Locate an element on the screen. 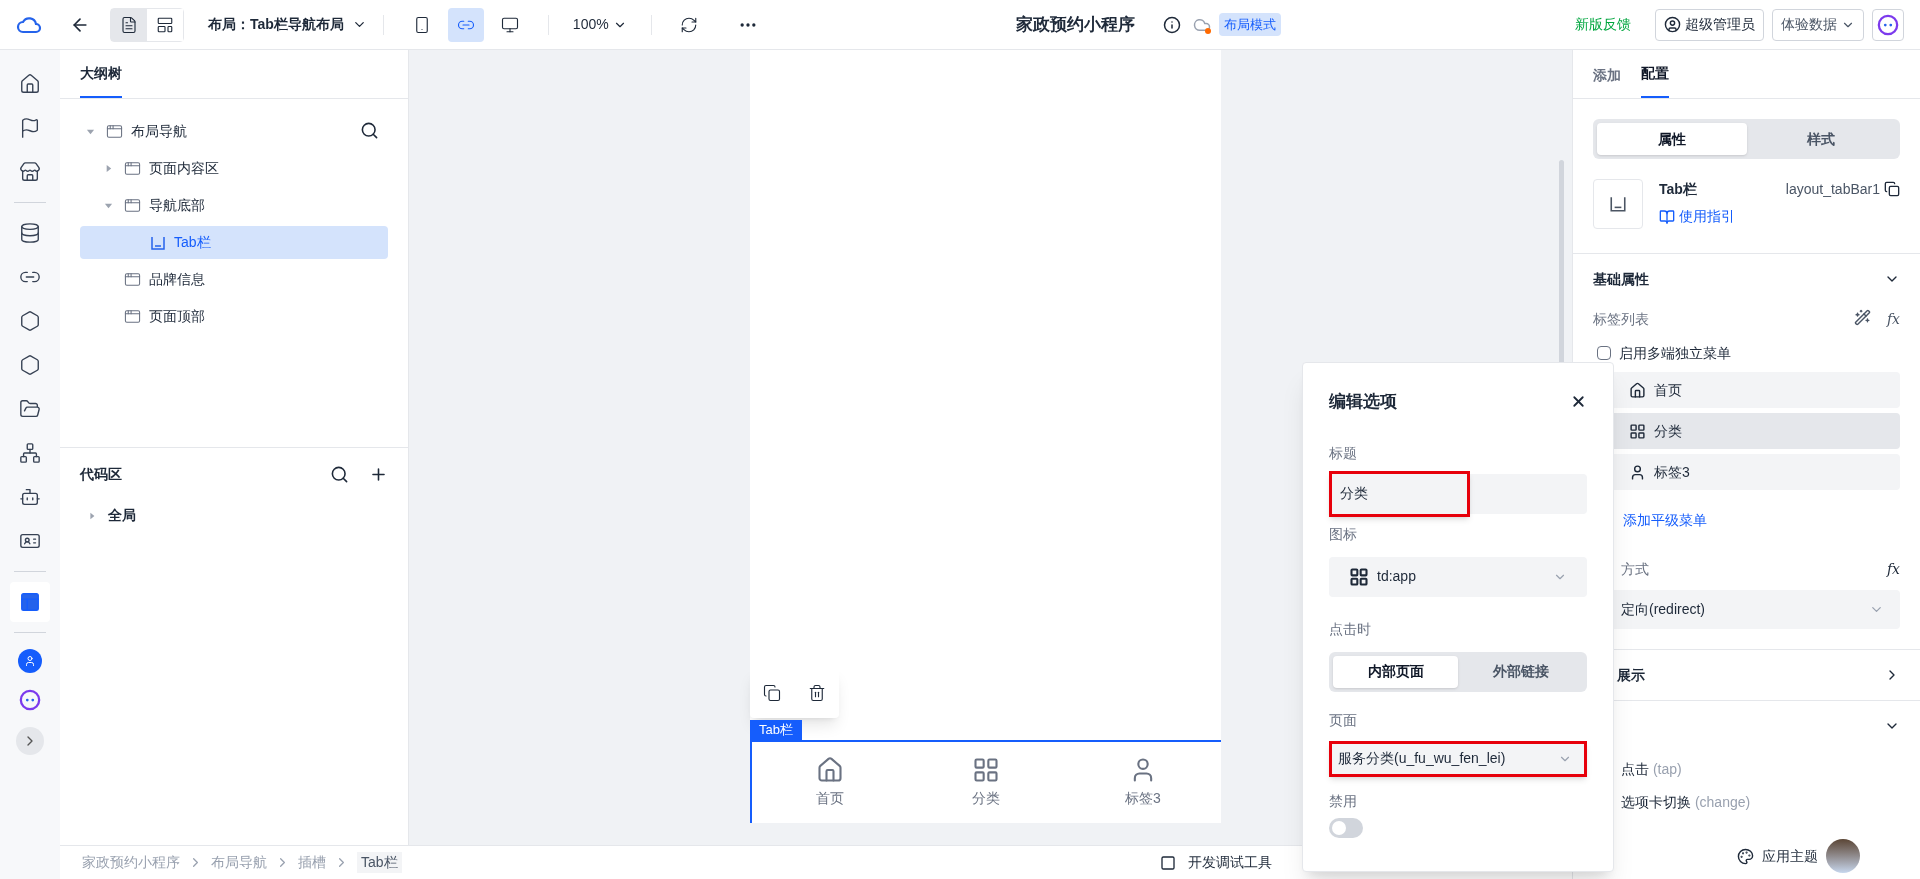 This screenshot has height=879, width=1920. palette-icon is located at coordinates (1745, 856).